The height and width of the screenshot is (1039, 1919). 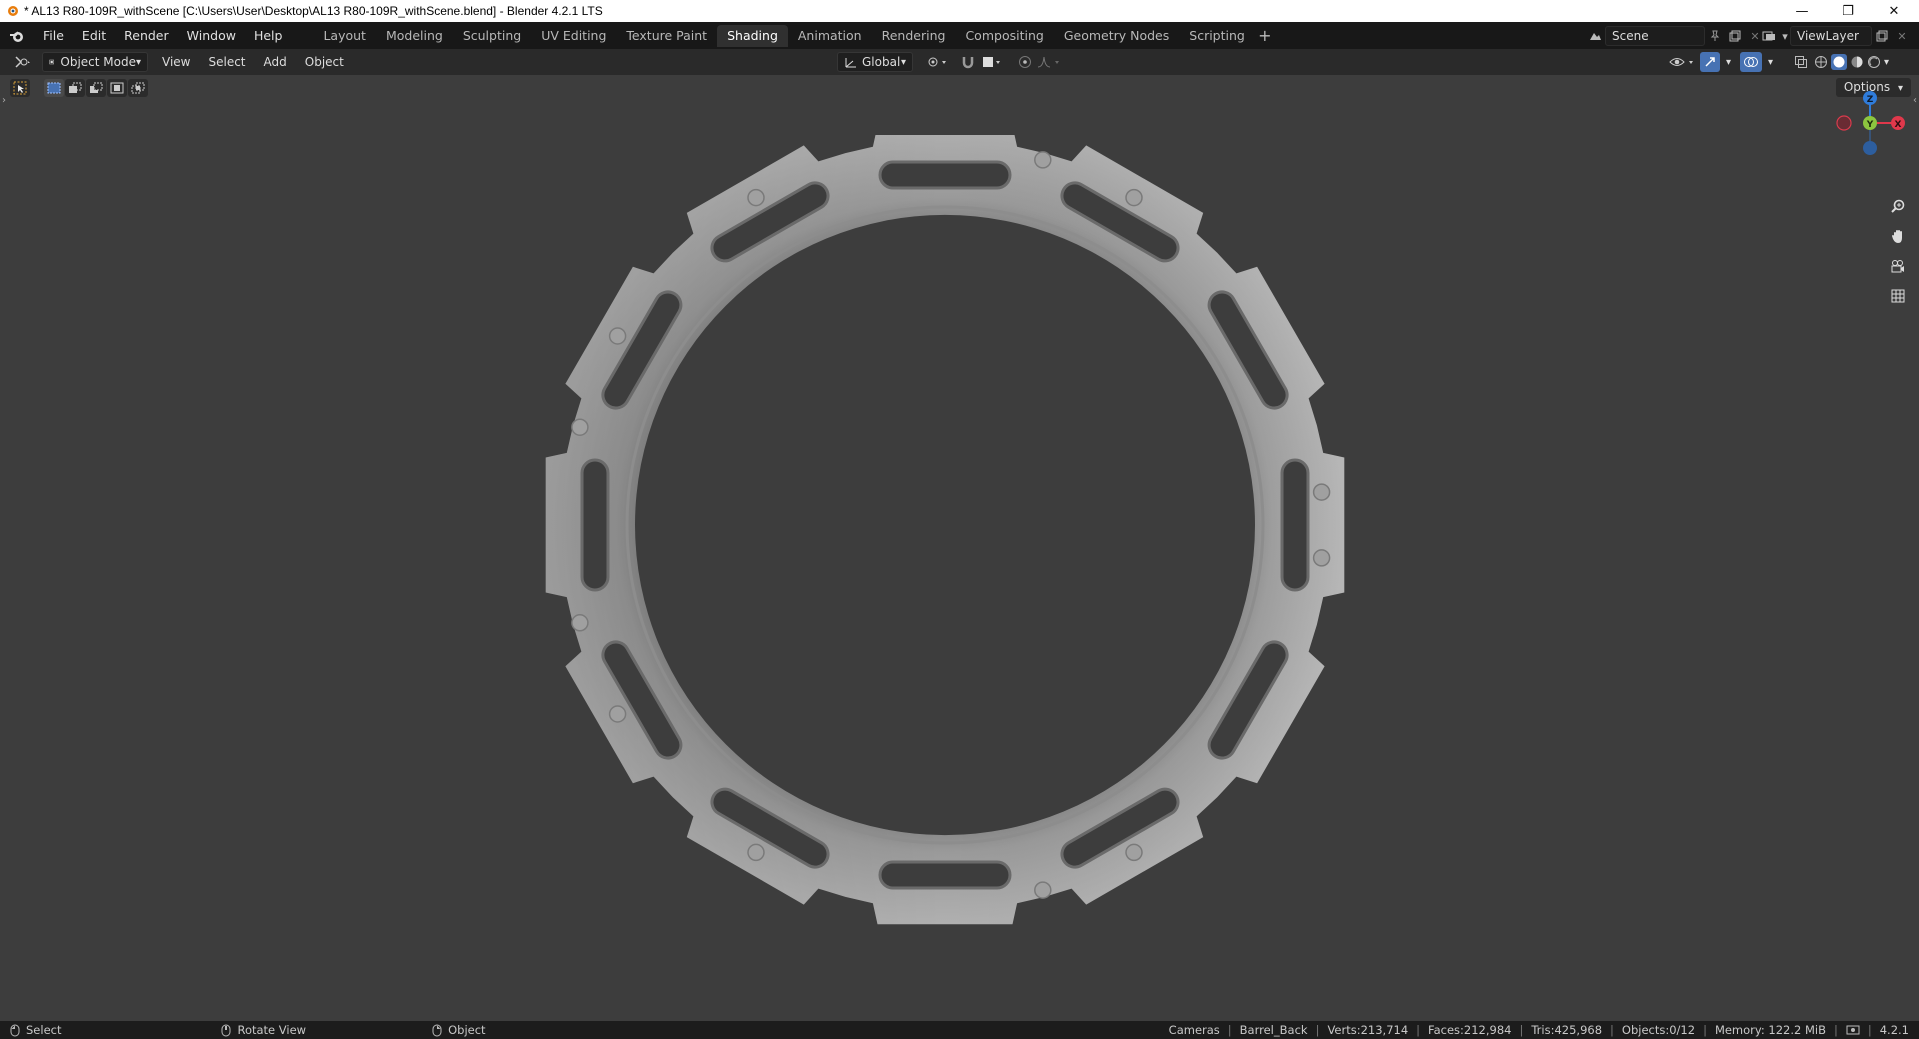 What do you see at coordinates (914, 36) in the screenshot?
I see `tab-rendering: Rendering` at bounding box center [914, 36].